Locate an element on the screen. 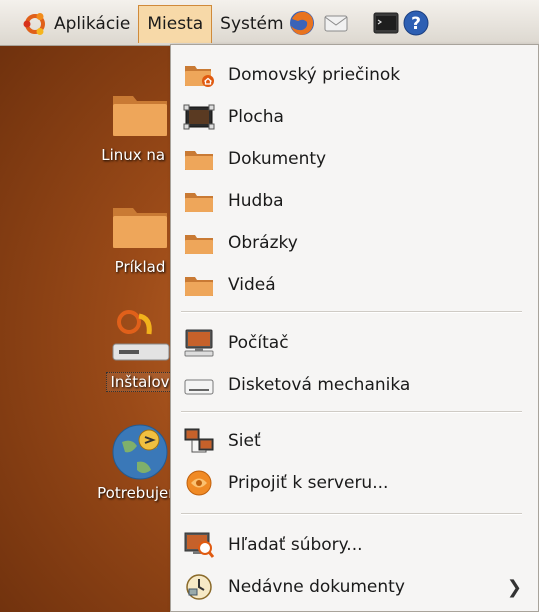 The width and height of the screenshot is (539, 612). menu-item-label: Videá is located at coordinates (252, 285).